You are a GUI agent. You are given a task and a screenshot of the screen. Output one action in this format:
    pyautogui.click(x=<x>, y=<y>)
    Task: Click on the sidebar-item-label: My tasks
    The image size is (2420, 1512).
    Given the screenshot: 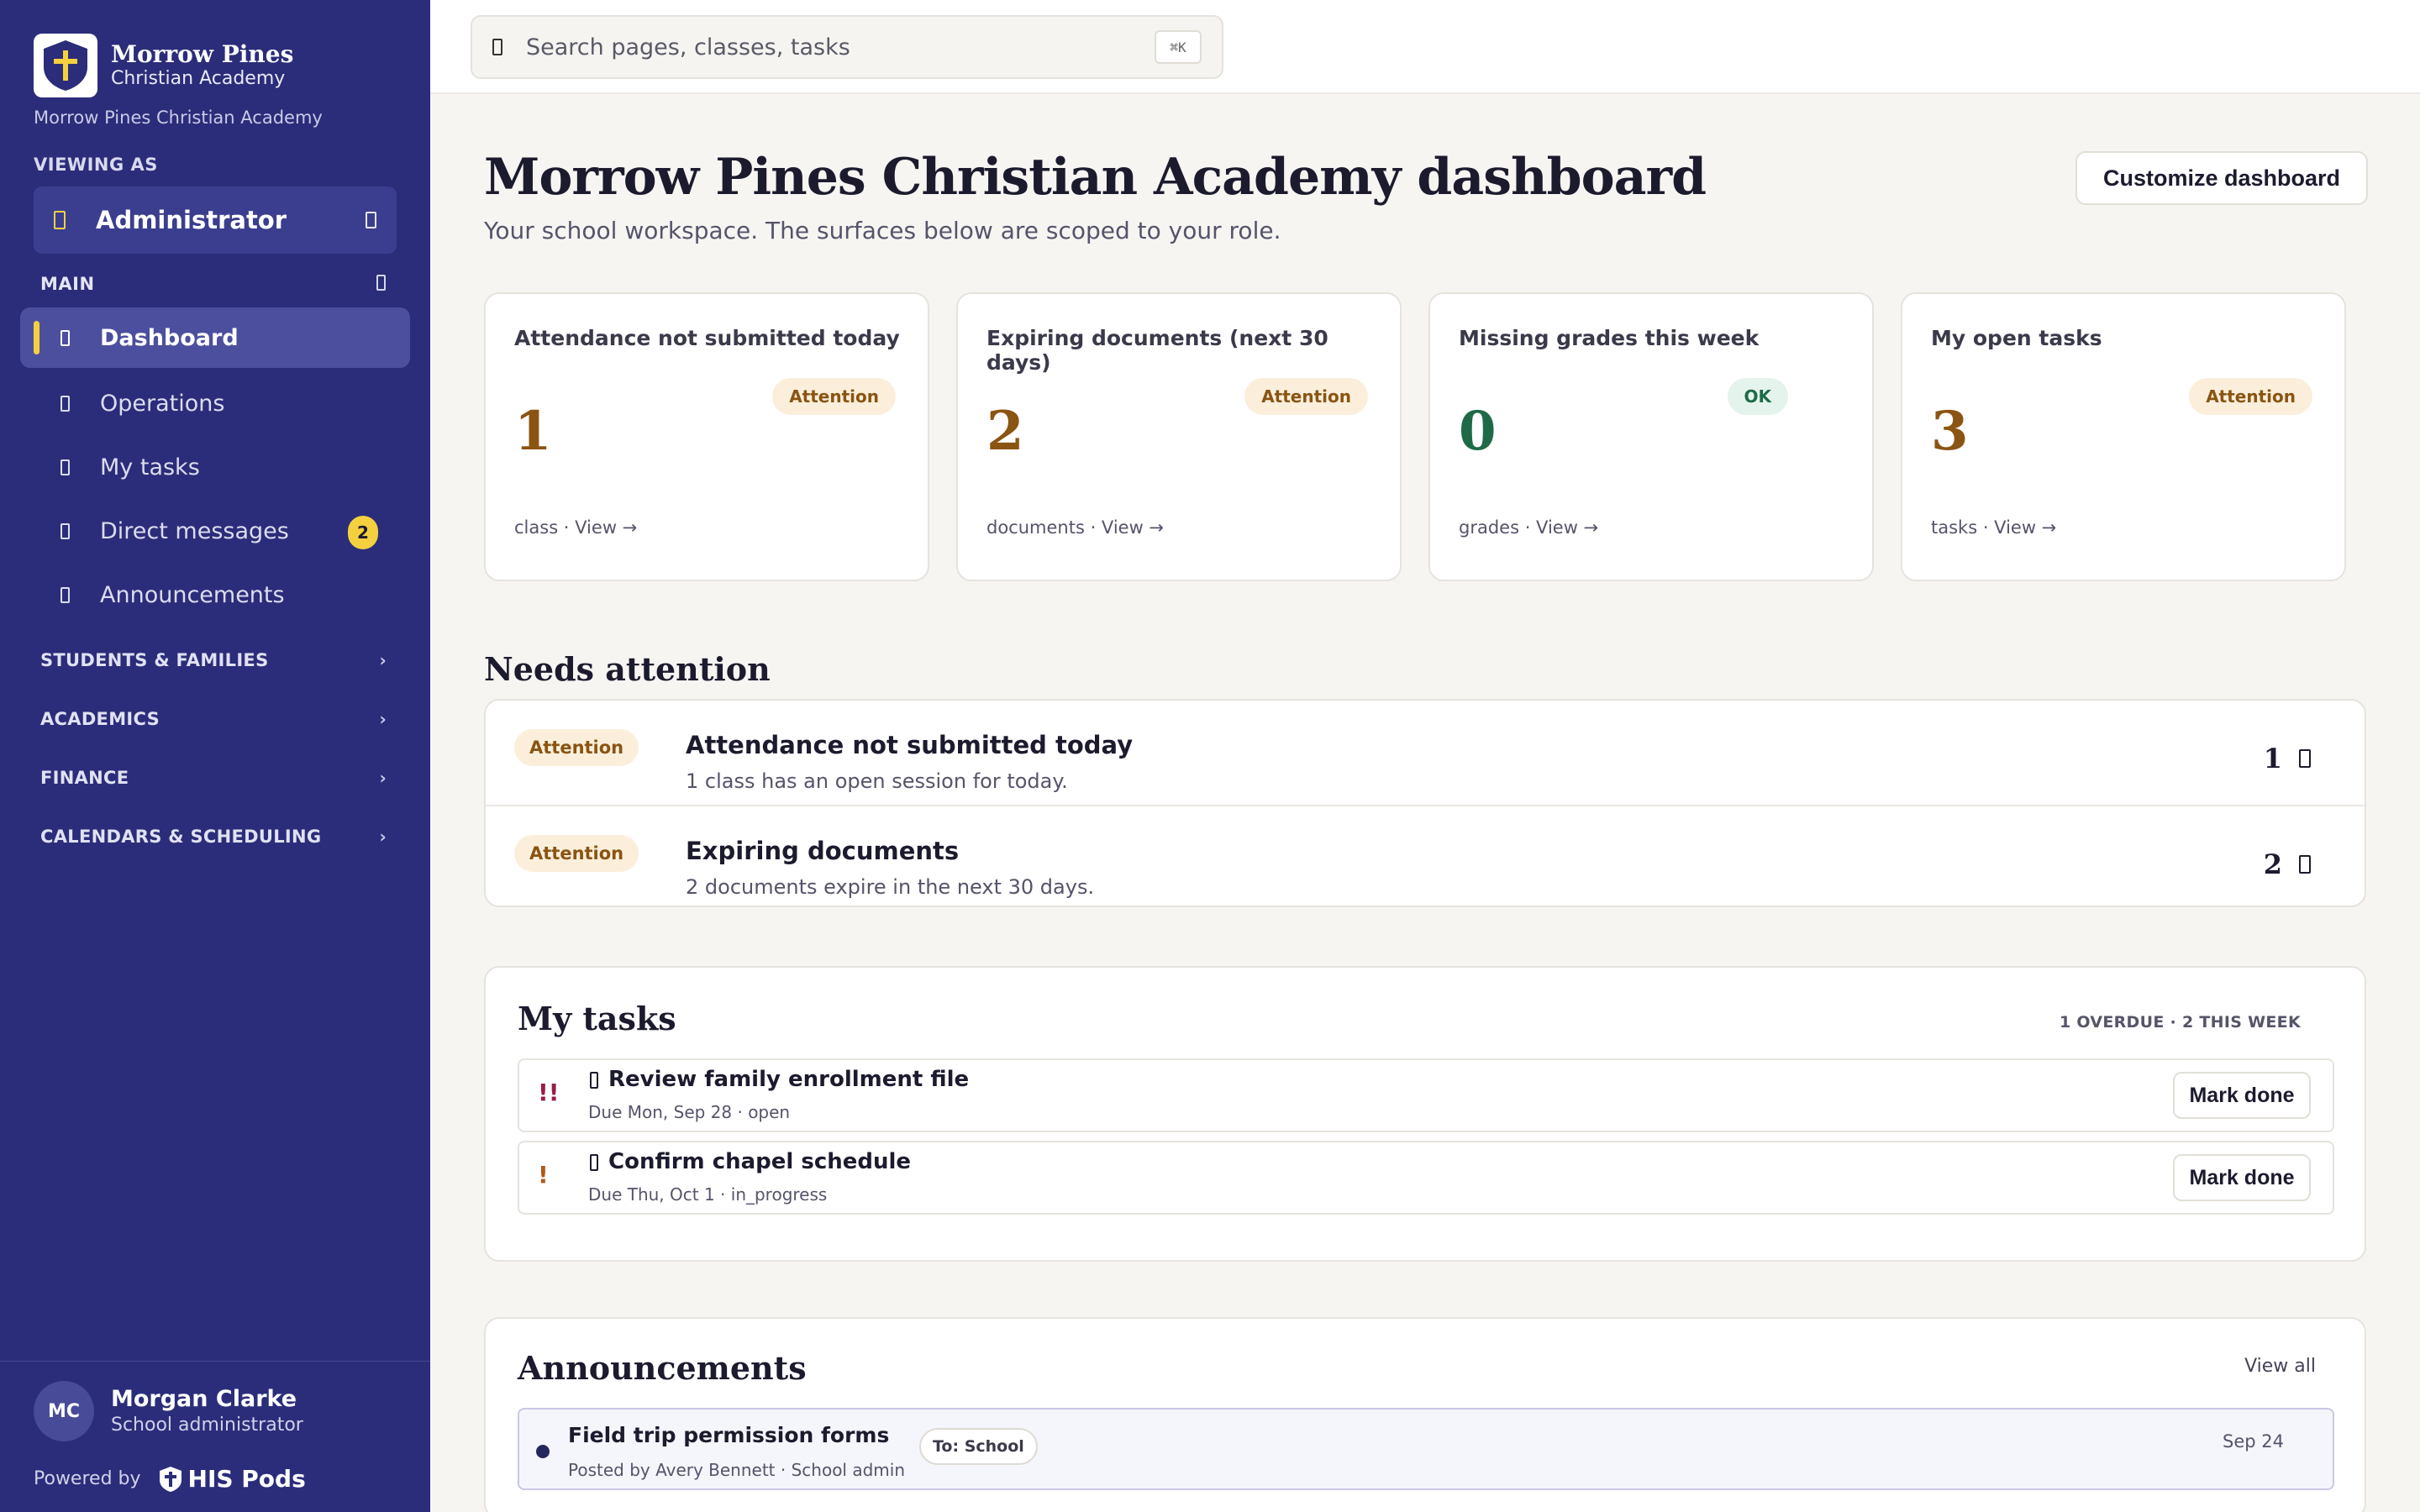 What is the action you would take?
    pyautogui.click(x=150, y=467)
    